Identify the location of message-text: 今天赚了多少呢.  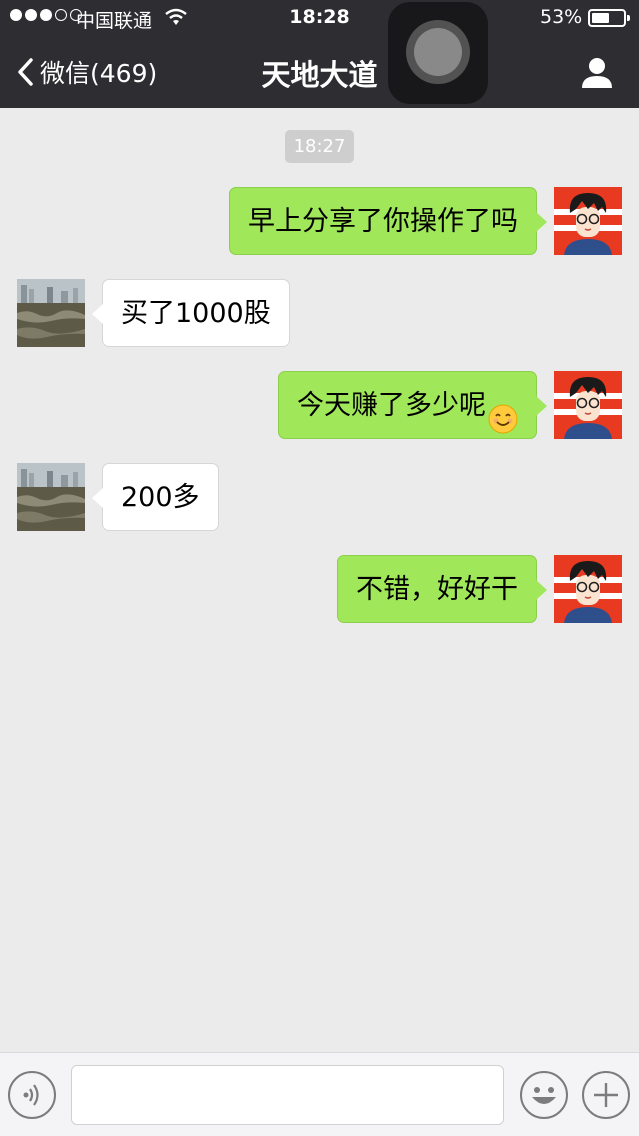
(391, 405).